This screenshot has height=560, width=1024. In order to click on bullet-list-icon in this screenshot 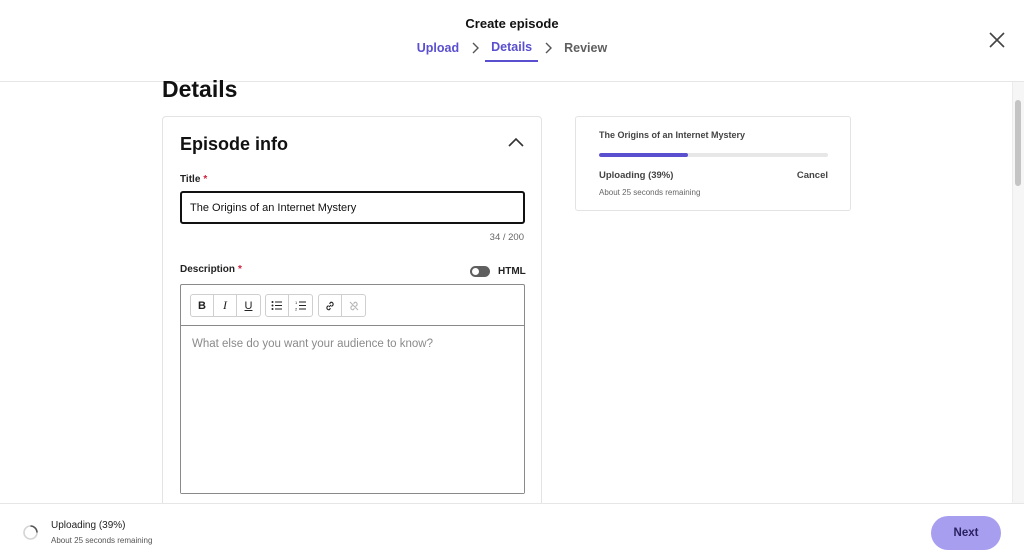, I will do `click(277, 305)`.